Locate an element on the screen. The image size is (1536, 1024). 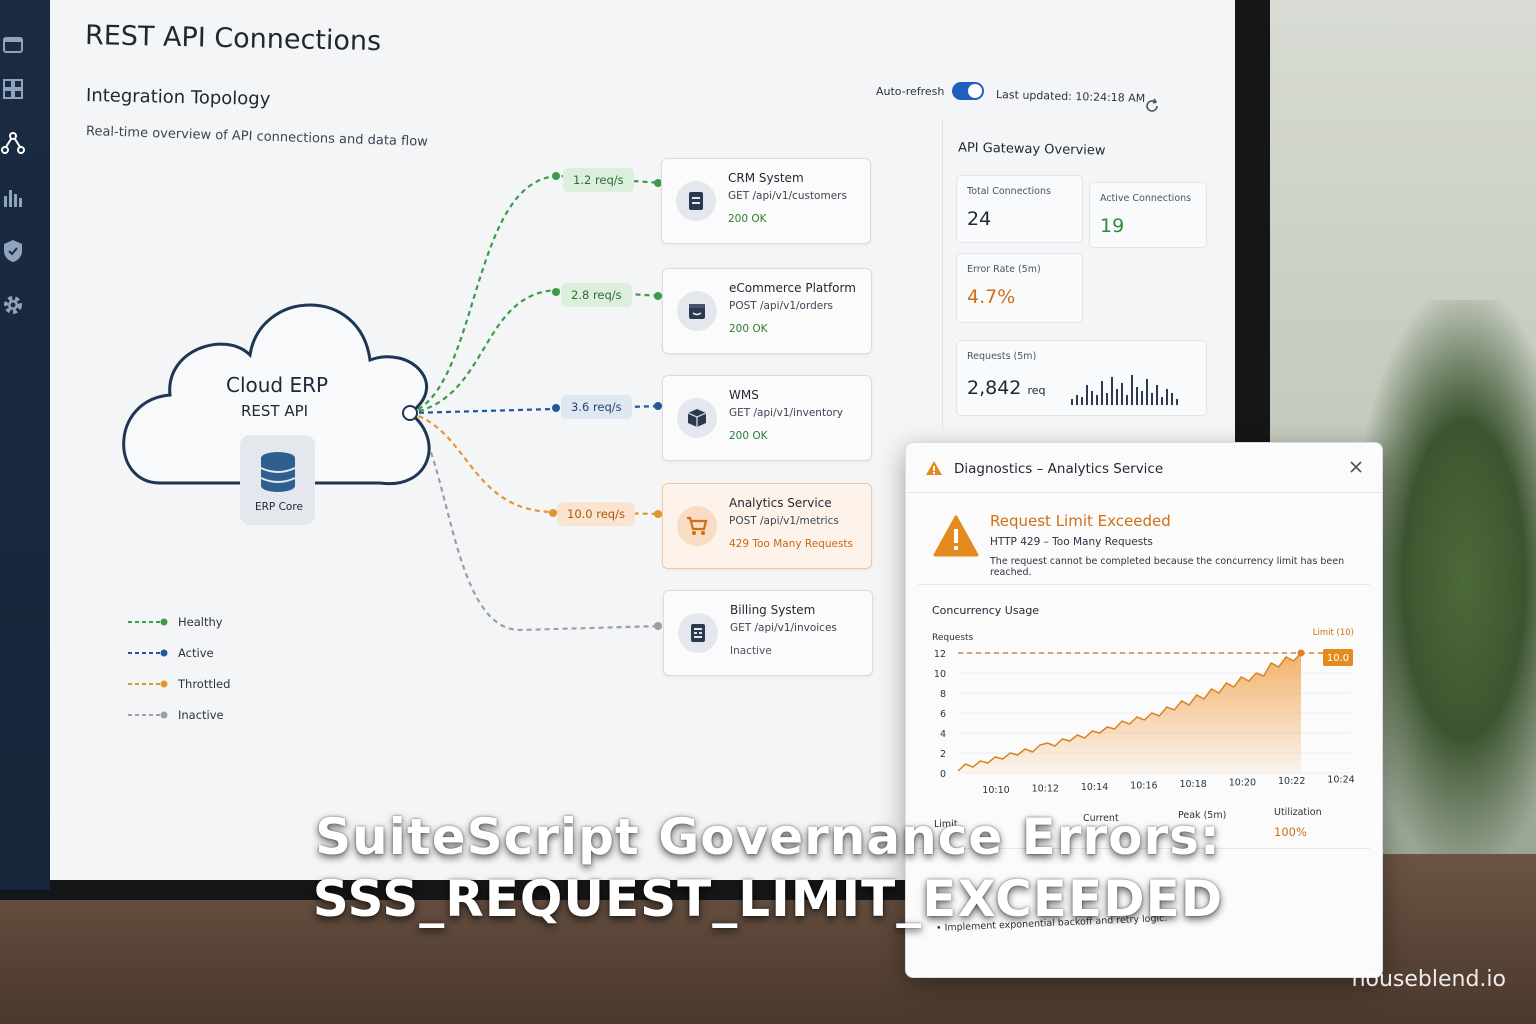
metric-label: Total Connections is located at coordinates (1009, 191).